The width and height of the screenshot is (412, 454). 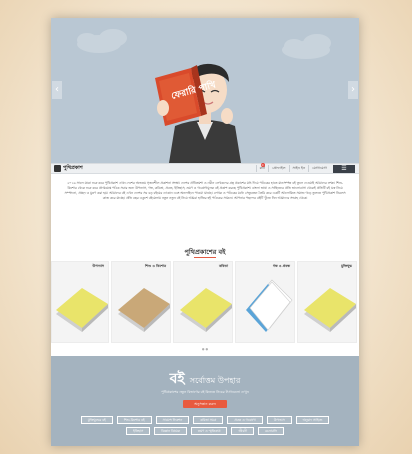 I want to click on nav-link-profile: প্রোফাইল, so click(x=278, y=168).